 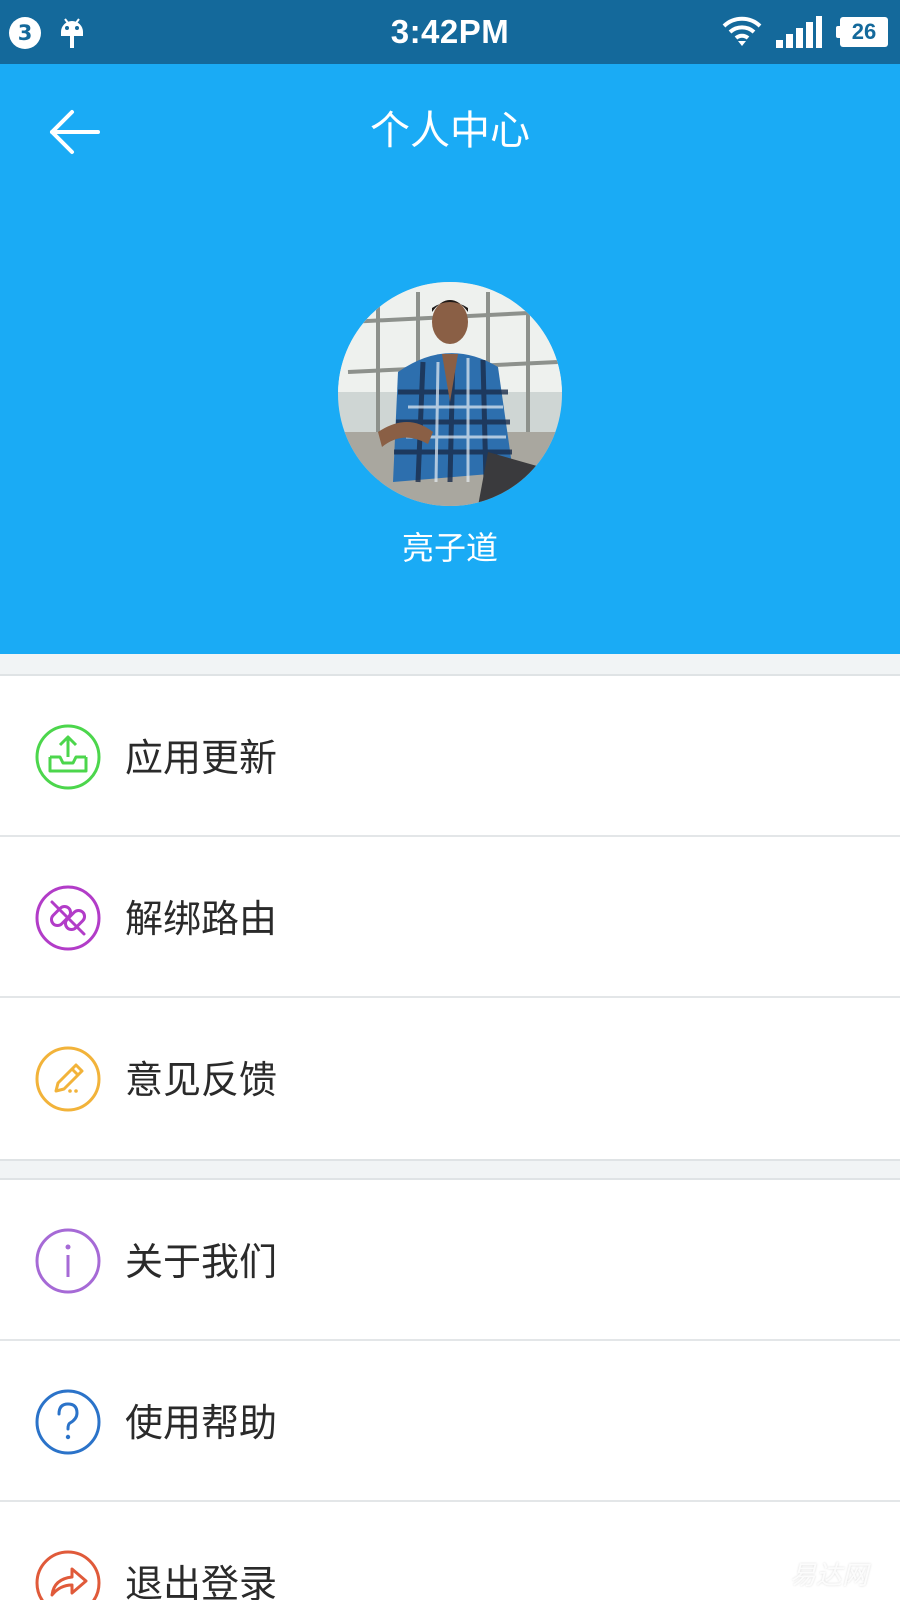 What do you see at coordinates (68, 1079) in the screenshot?
I see `feedback-icon` at bounding box center [68, 1079].